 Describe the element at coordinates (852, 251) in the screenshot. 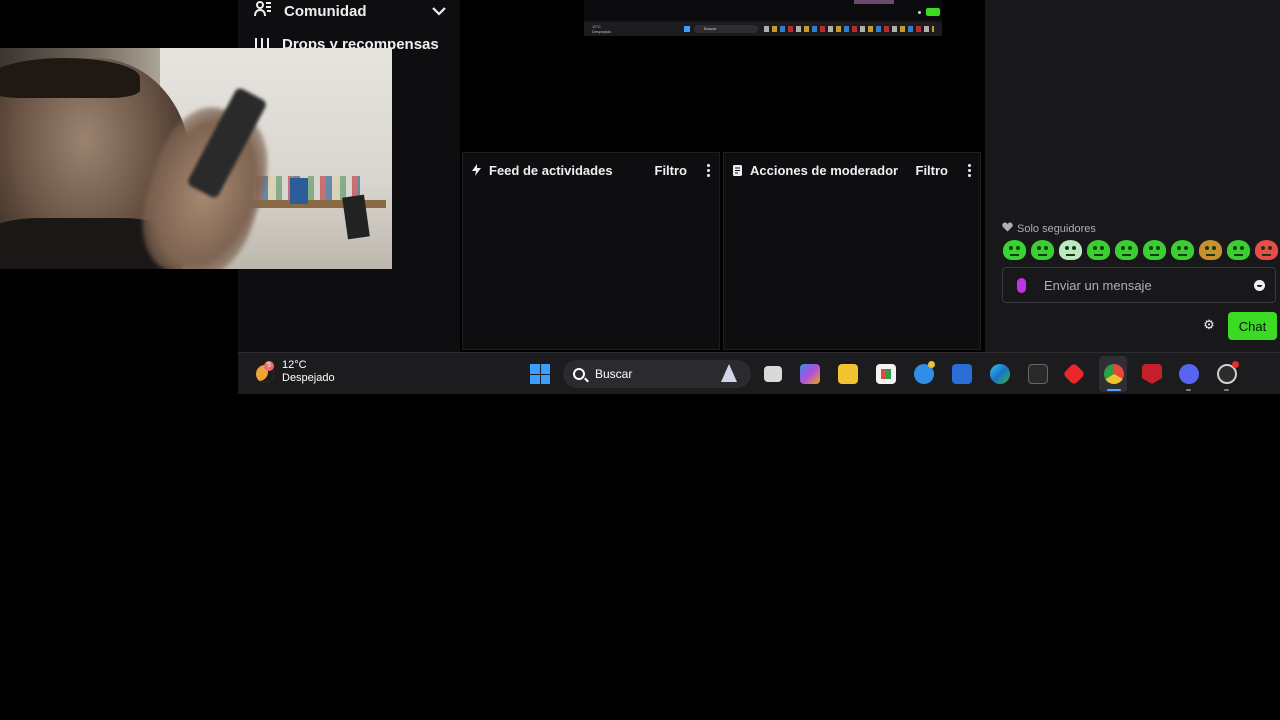

I see `moderator-actions-panel: Acciones de moderador Filtro` at that location.